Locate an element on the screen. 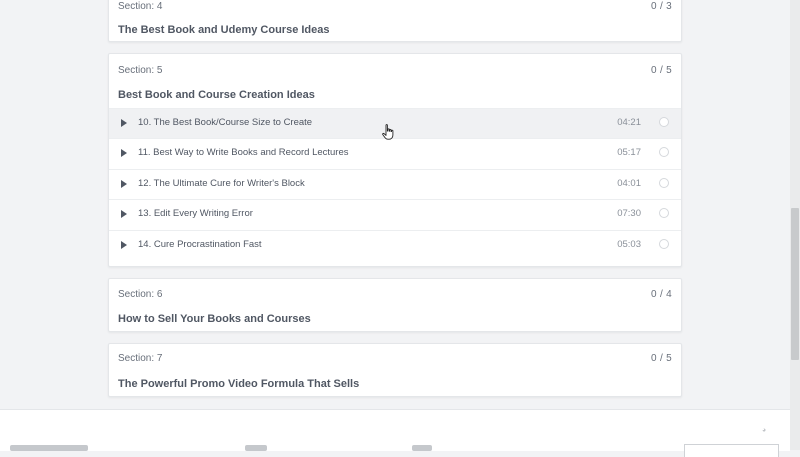  lecture-duration: 05:17 is located at coordinates (629, 152).